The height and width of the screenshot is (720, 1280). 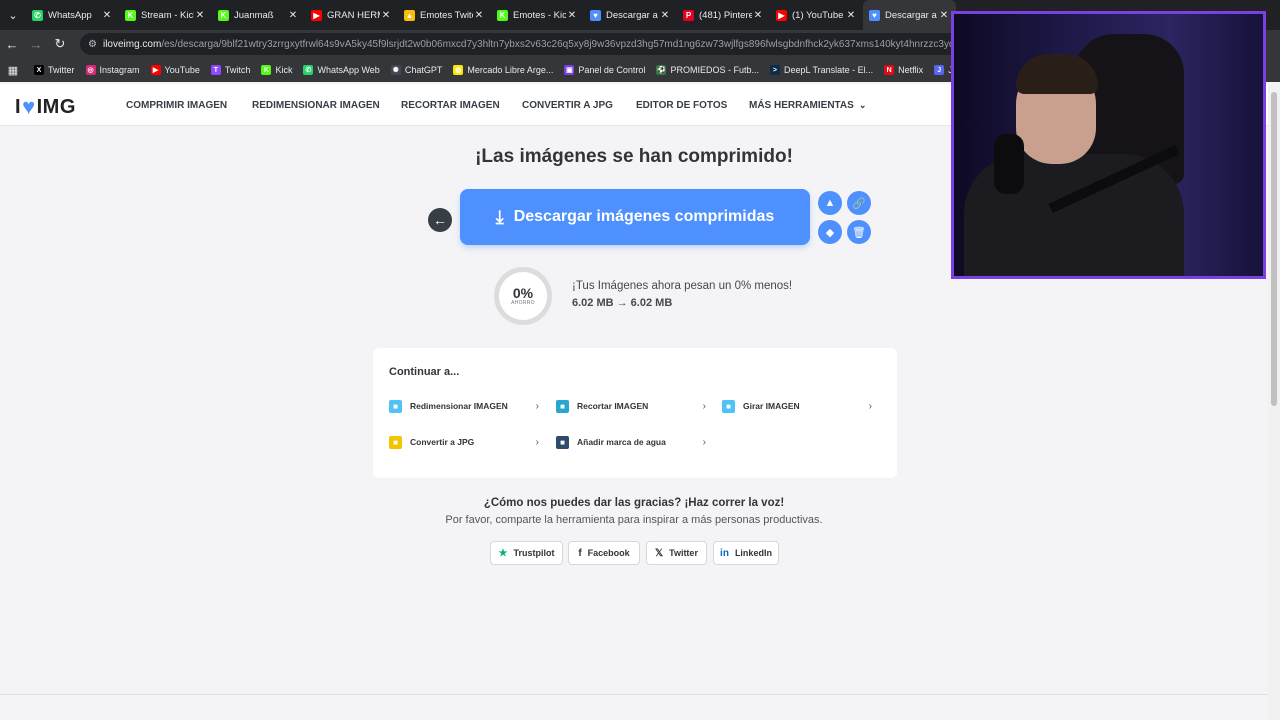 I want to click on bookmark-item: ◎ Instagram, so click(x=112, y=70).